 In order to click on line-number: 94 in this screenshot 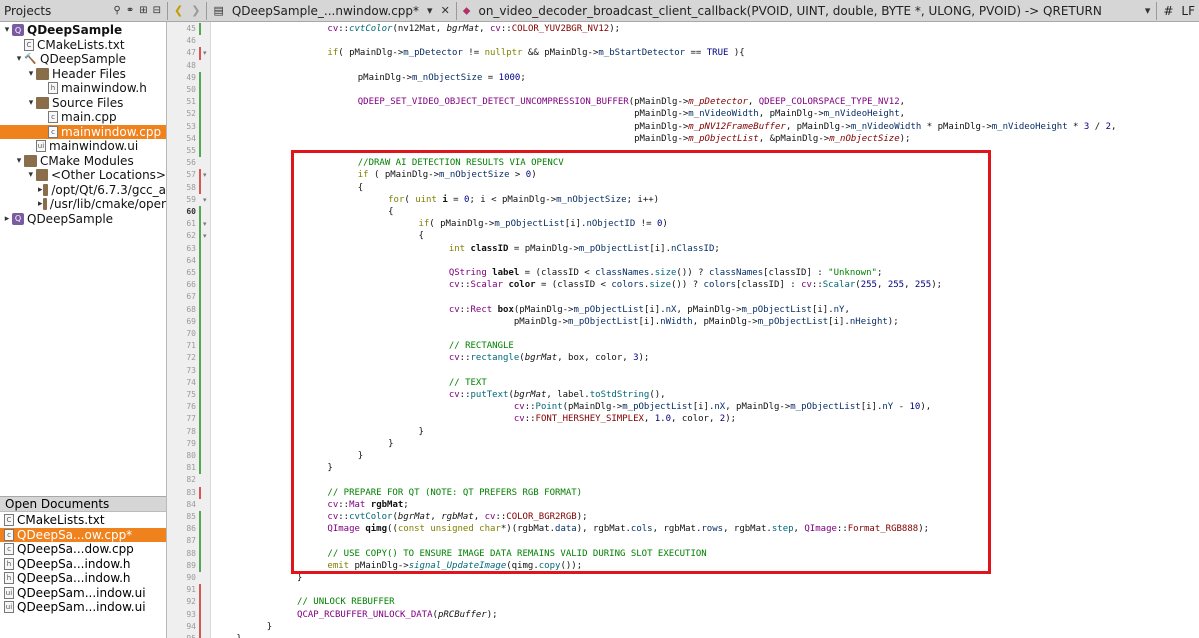, I will do `click(191, 626)`.